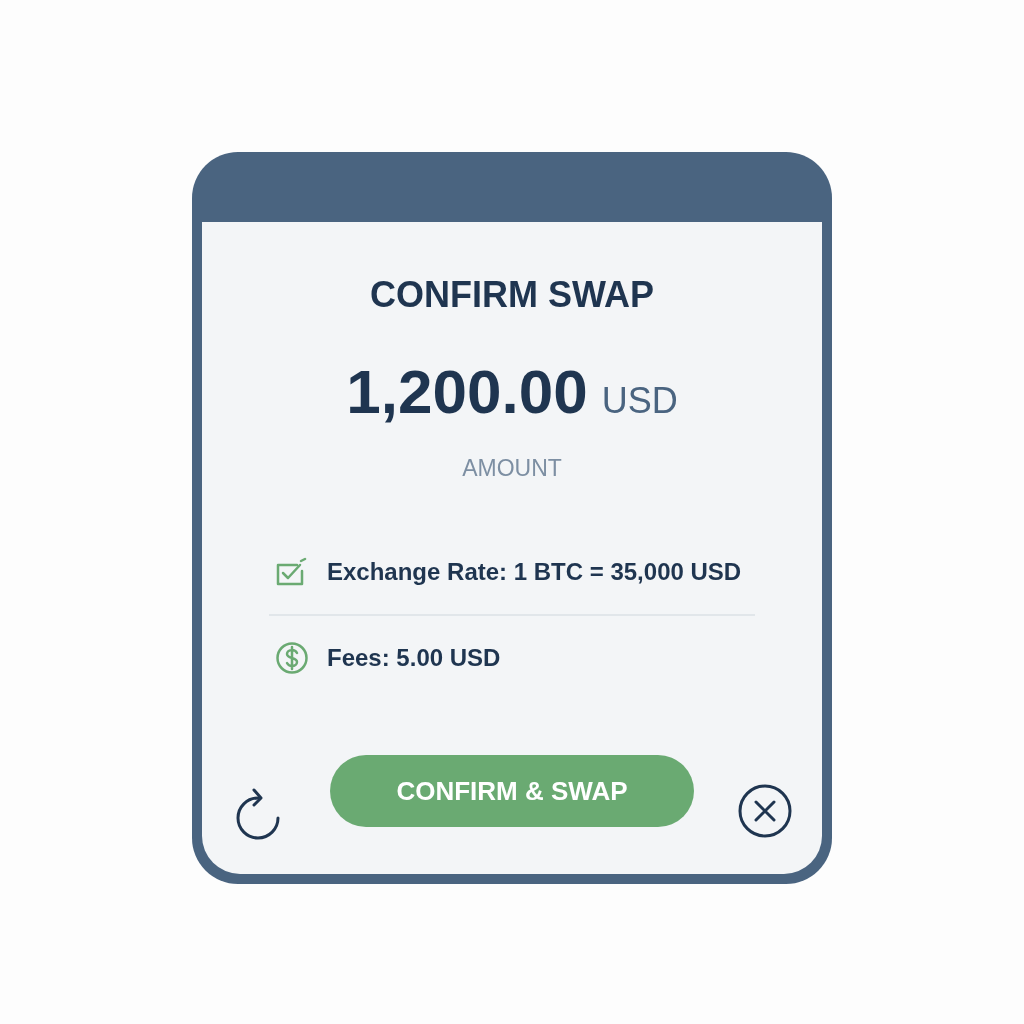  I want to click on dialog-title: CONFIRM SWAP, so click(512, 295).